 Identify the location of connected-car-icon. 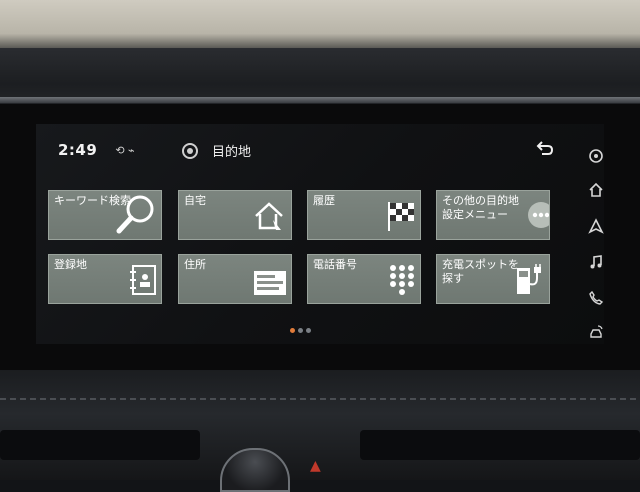
(596, 332).